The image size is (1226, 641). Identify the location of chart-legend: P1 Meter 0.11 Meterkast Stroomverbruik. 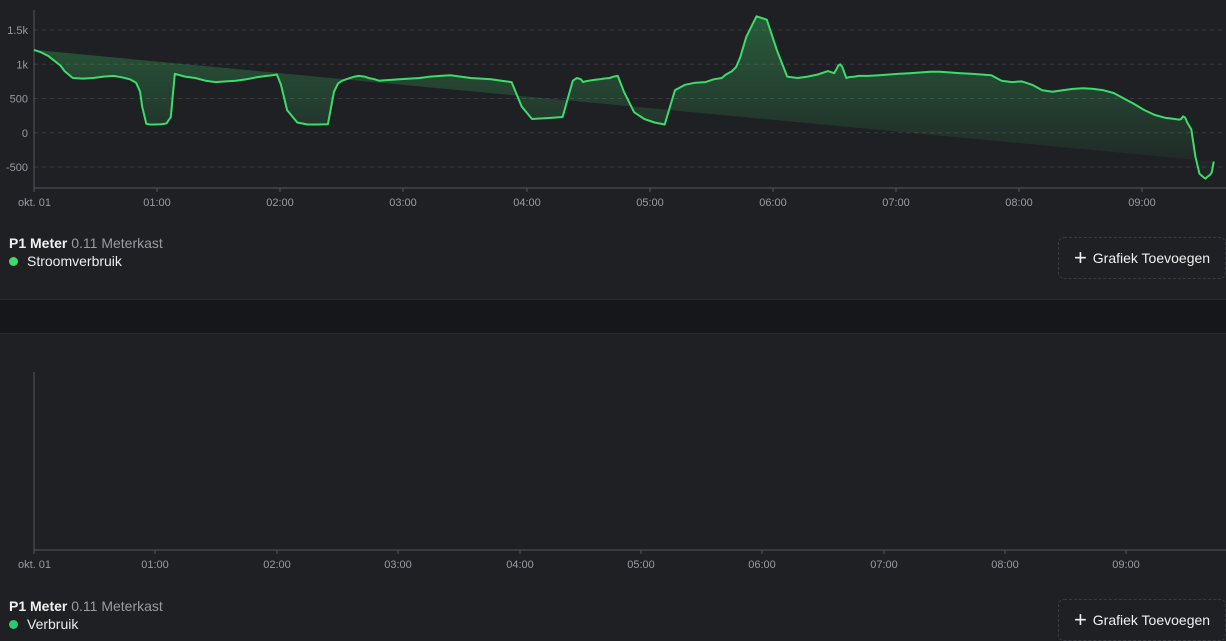
(86, 252).